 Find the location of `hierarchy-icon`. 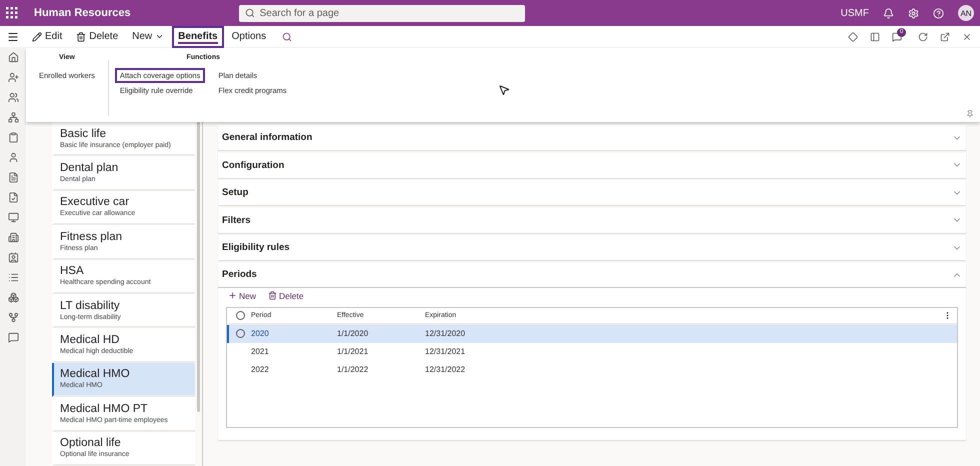

hierarchy-icon is located at coordinates (13, 117).